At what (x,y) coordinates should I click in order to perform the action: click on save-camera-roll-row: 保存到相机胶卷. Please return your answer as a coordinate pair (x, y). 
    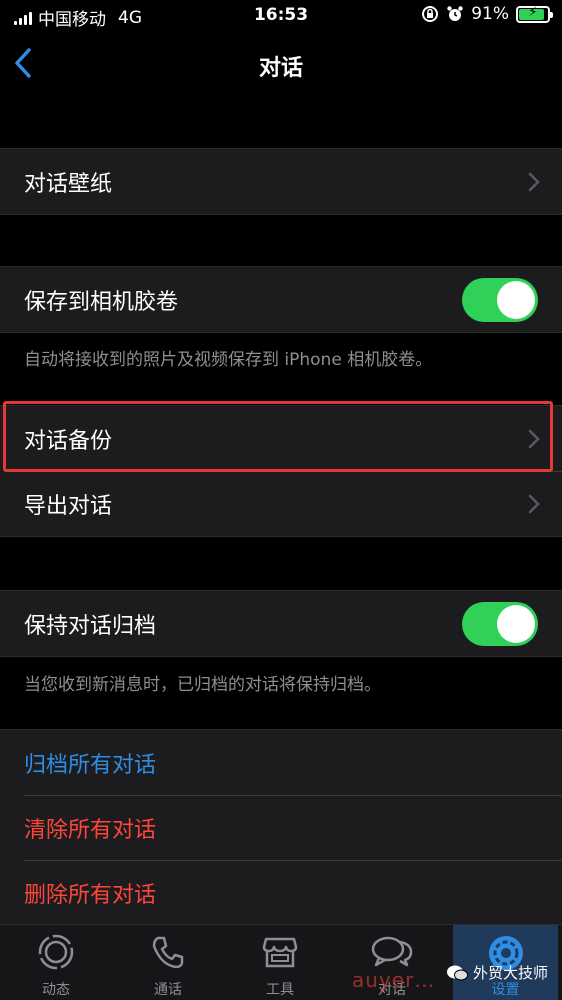
    Looking at the image, I should click on (281, 299).